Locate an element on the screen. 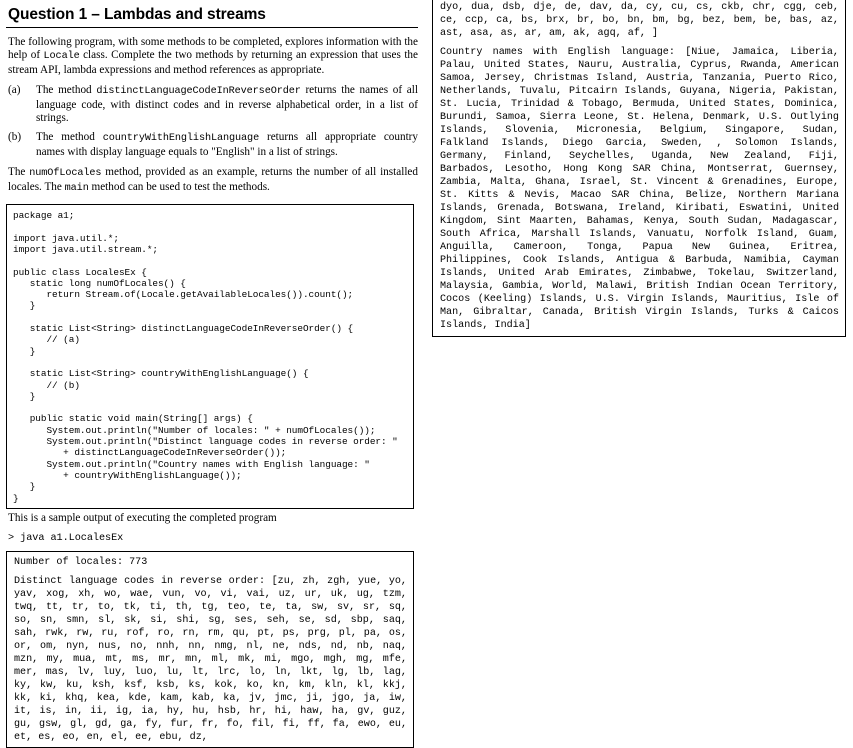 The height and width of the screenshot is (748, 853). list-item-marker-a: (a) is located at coordinates (14, 89).